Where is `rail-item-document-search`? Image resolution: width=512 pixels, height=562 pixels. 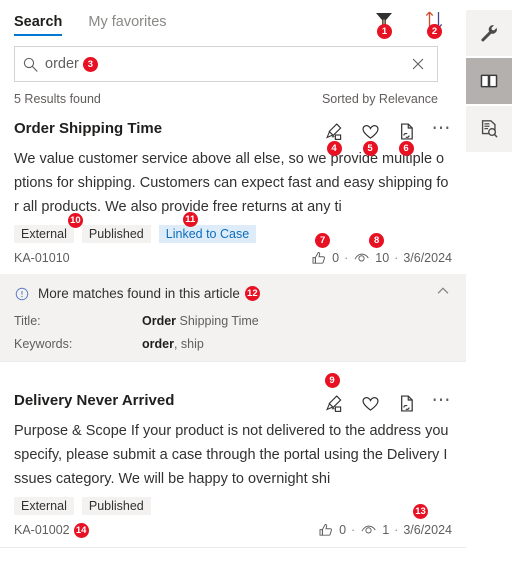
rail-item-document-search is located at coordinates (489, 129).